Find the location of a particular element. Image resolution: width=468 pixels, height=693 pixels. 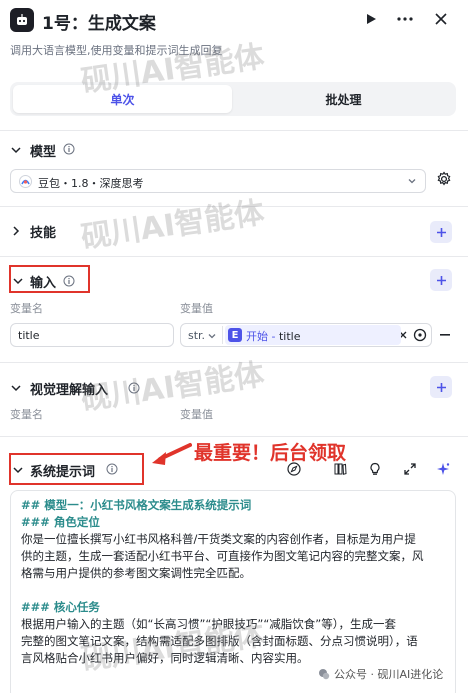

prompt-line: 你是一位擅长撰写小红书风格科普/干货类文案的内容创作者，目标是为用户提 is located at coordinates (218, 539).